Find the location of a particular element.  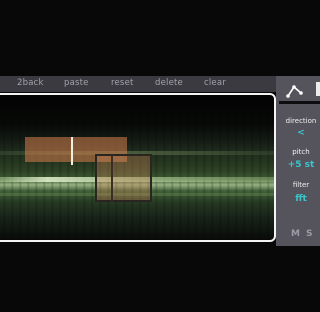

playhead-marker is located at coordinates (72, 151).